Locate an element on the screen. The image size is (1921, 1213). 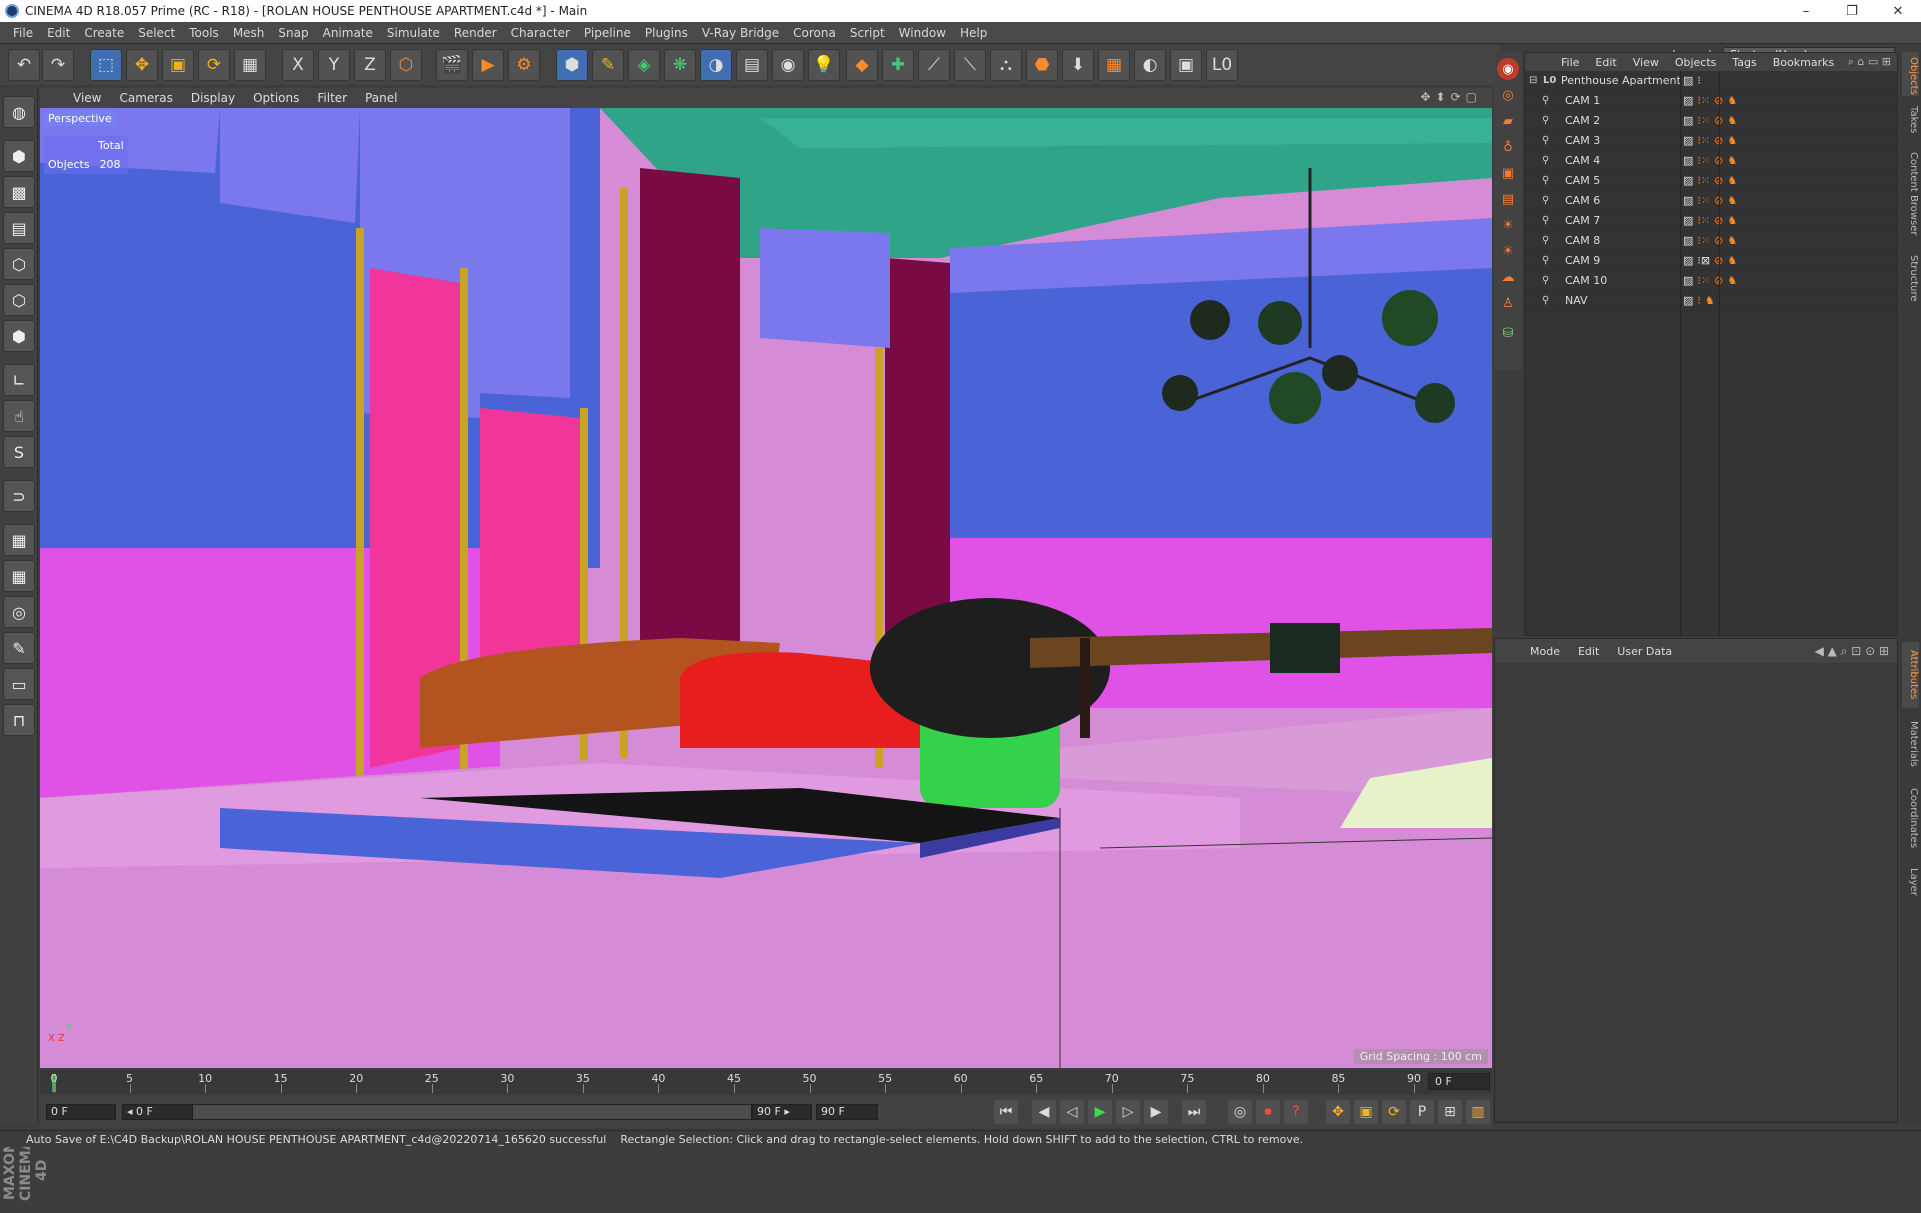
next-frame-icon: ▷ is located at coordinates (1128, 1112).